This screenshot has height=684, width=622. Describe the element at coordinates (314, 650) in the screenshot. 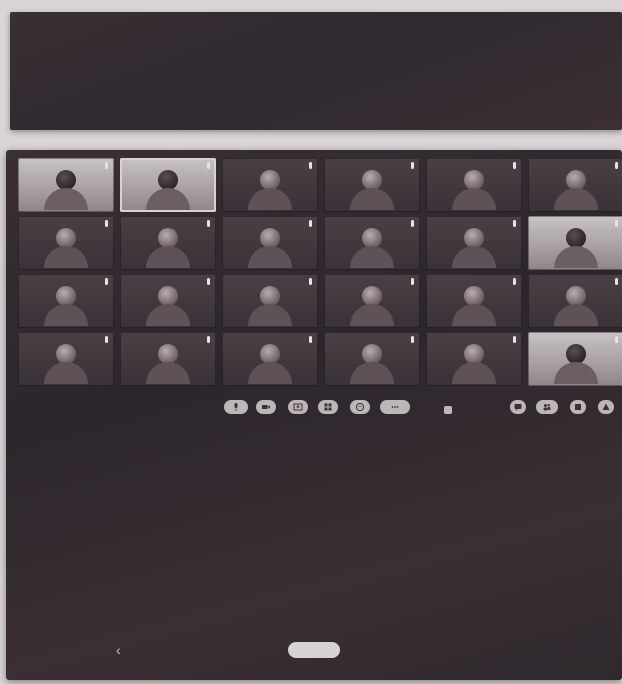

I see `home-indicator` at that location.